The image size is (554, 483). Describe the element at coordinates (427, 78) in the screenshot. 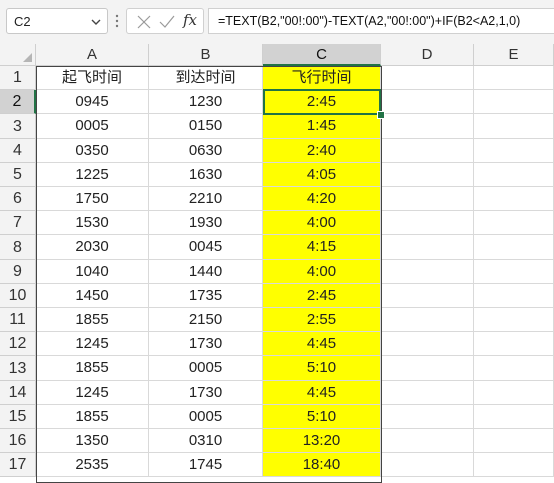

I see `cell-d1` at that location.